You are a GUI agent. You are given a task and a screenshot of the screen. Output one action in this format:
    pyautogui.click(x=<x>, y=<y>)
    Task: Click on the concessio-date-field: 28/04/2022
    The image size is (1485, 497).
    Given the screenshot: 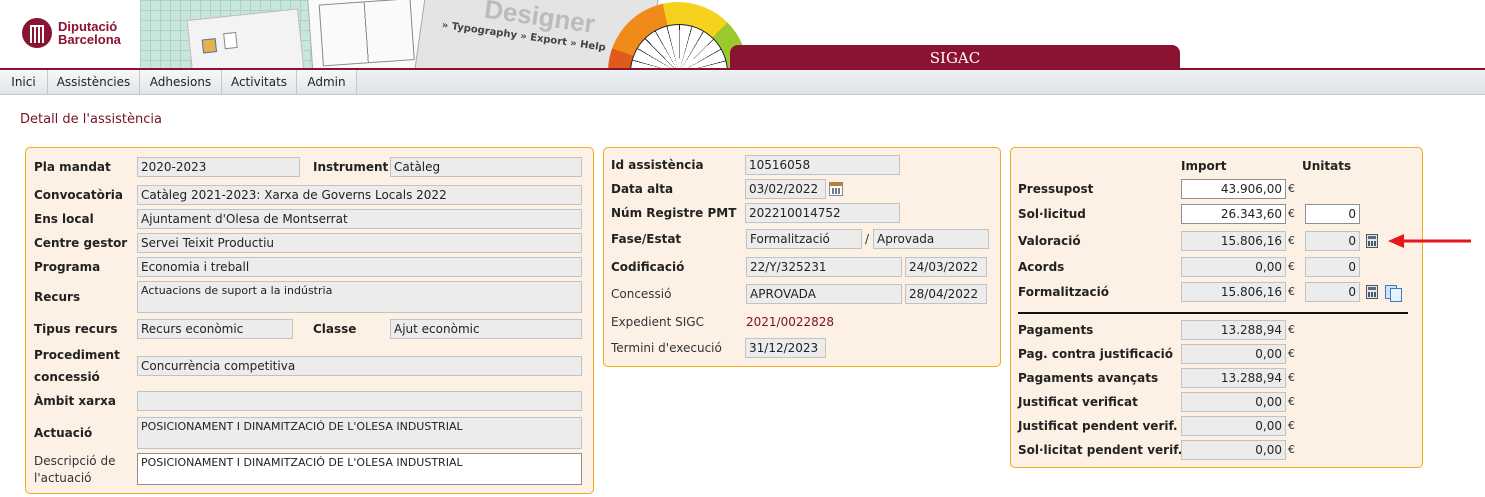 What is the action you would take?
    pyautogui.click(x=946, y=294)
    